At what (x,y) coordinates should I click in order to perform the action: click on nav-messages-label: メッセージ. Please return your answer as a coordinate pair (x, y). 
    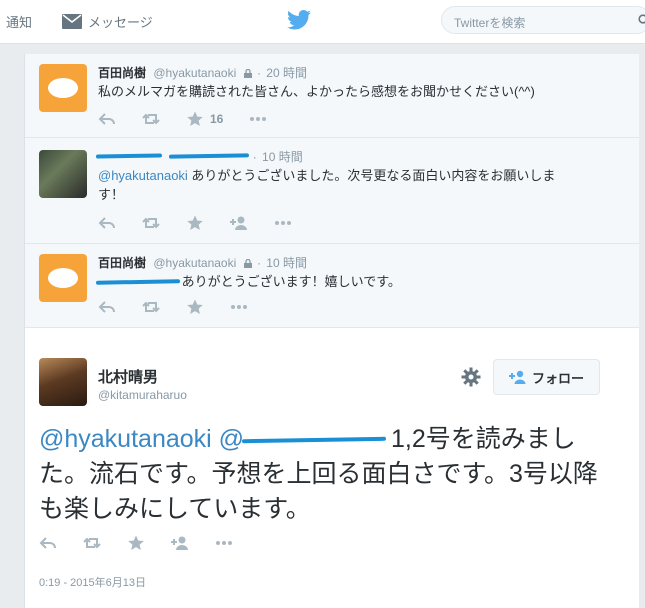
    Looking at the image, I should click on (120, 22).